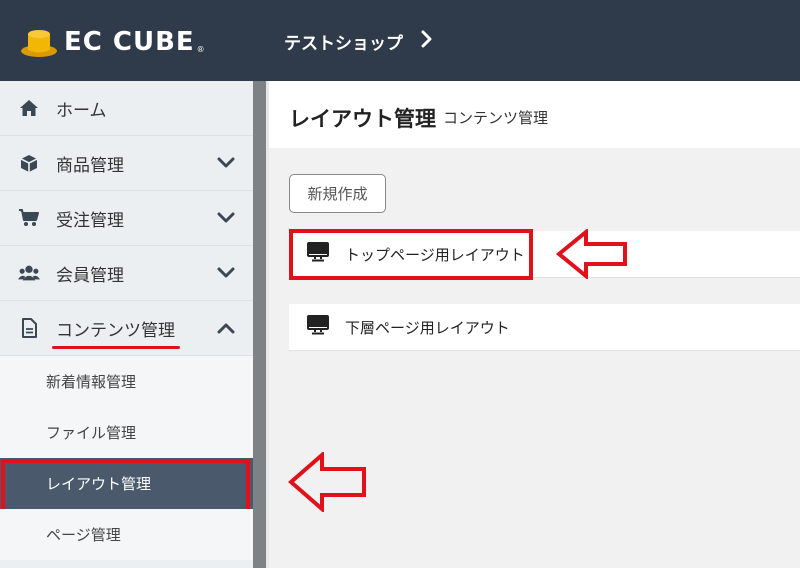  I want to click on shop-name: テストショップ, so click(343, 44).